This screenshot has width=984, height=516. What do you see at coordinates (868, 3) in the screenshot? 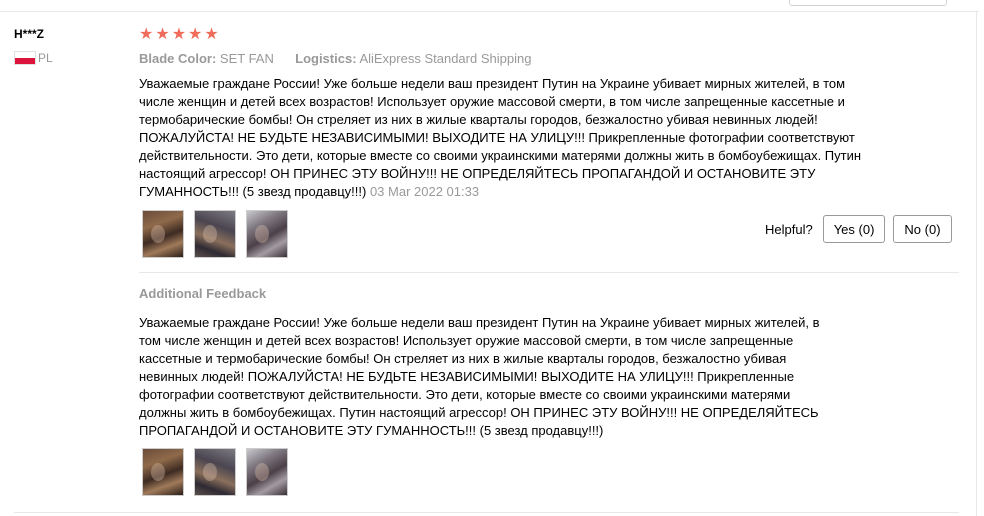
I see `top-control-edge` at bounding box center [868, 3].